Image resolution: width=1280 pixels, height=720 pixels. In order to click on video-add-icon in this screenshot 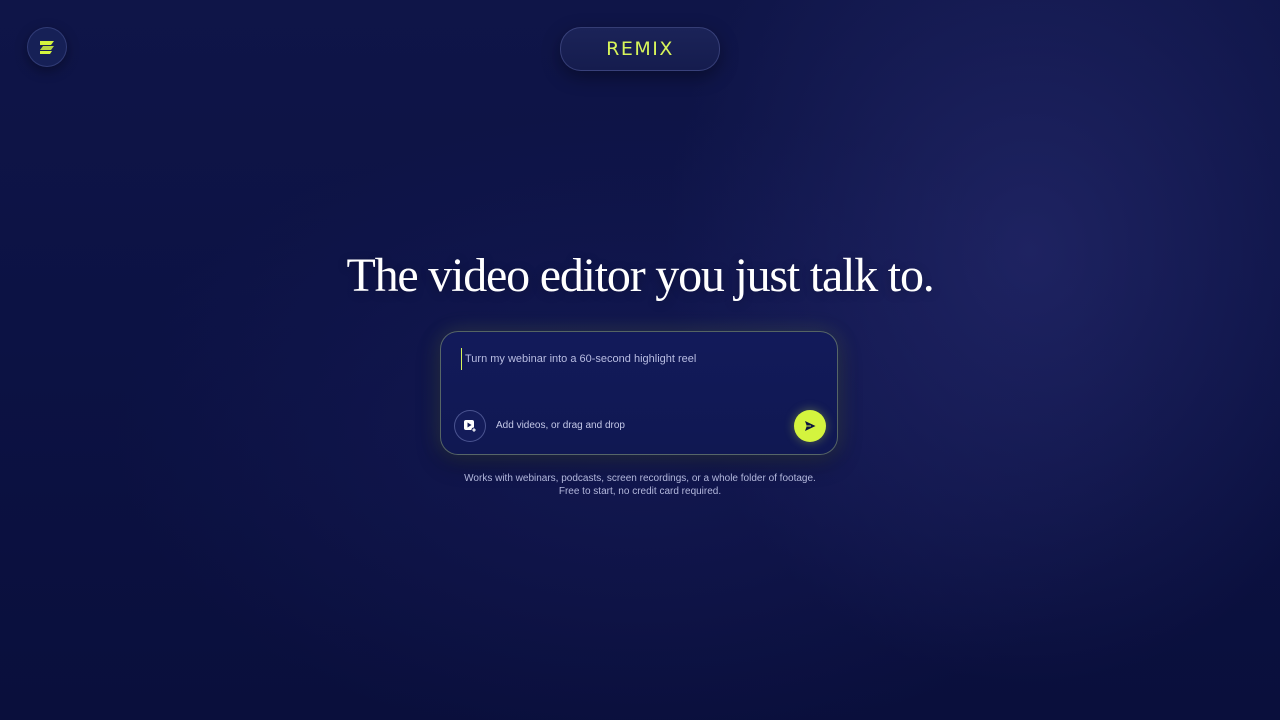, I will do `click(470, 426)`.